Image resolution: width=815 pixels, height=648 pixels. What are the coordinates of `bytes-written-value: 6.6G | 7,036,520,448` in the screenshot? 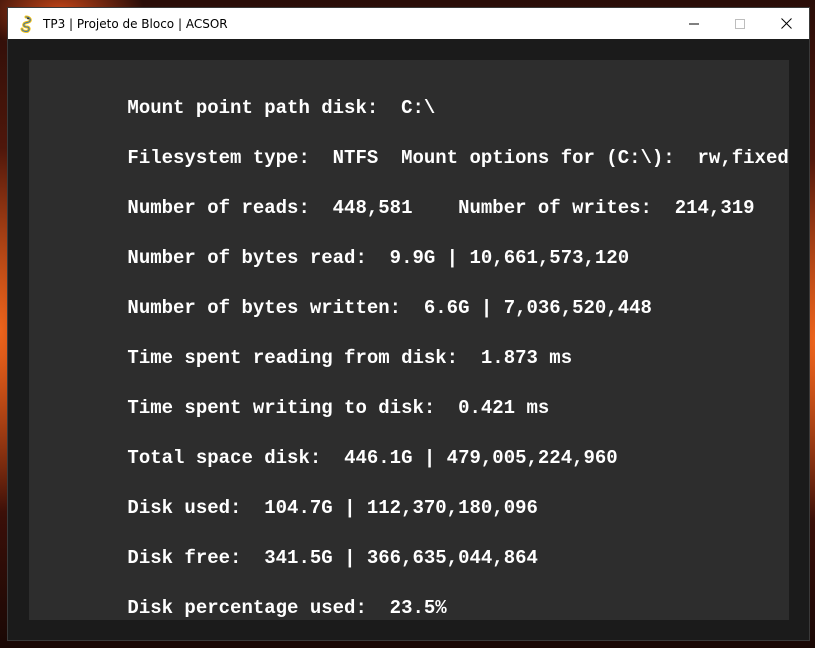 It's located at (537, 308).